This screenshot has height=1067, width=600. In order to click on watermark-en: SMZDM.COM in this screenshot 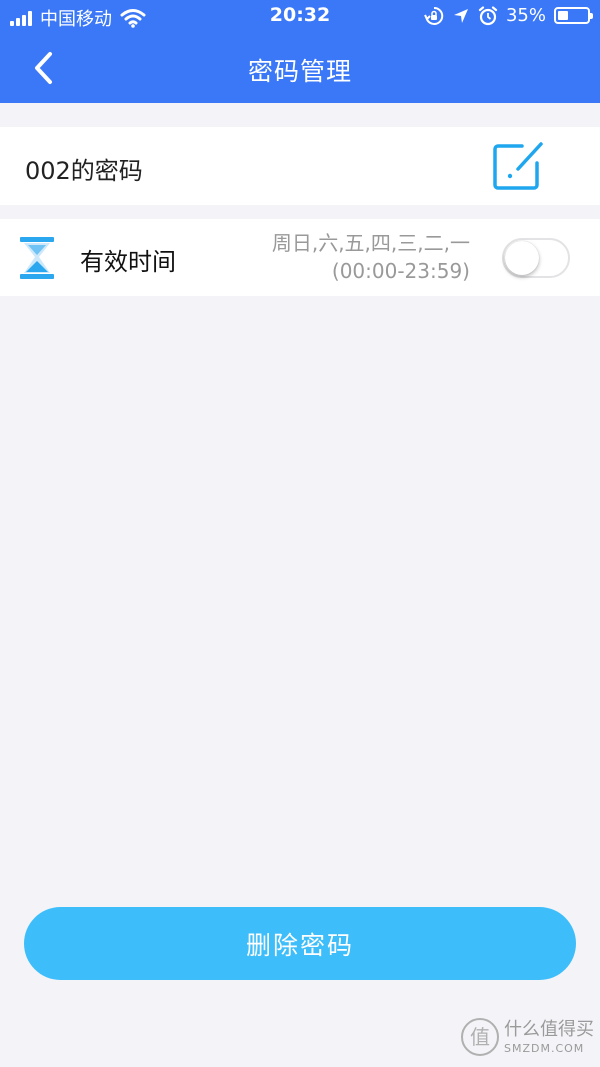, I will do `click(544, 1048)`.